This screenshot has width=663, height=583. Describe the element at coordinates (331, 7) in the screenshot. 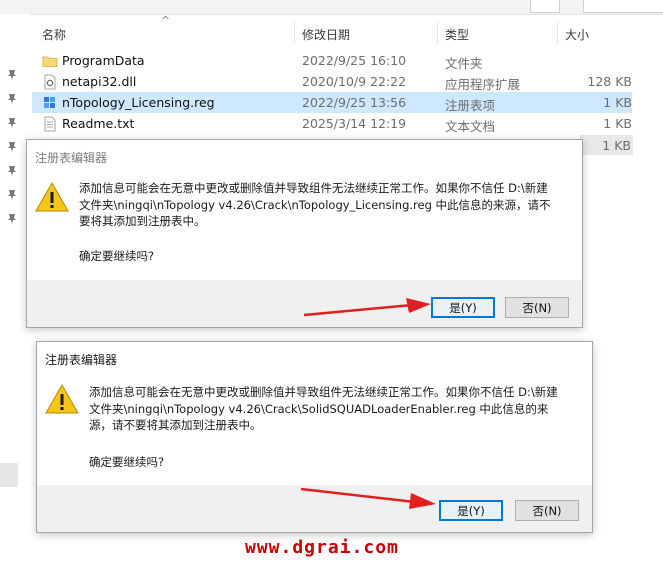

I see `address-bar-strip` at that location.